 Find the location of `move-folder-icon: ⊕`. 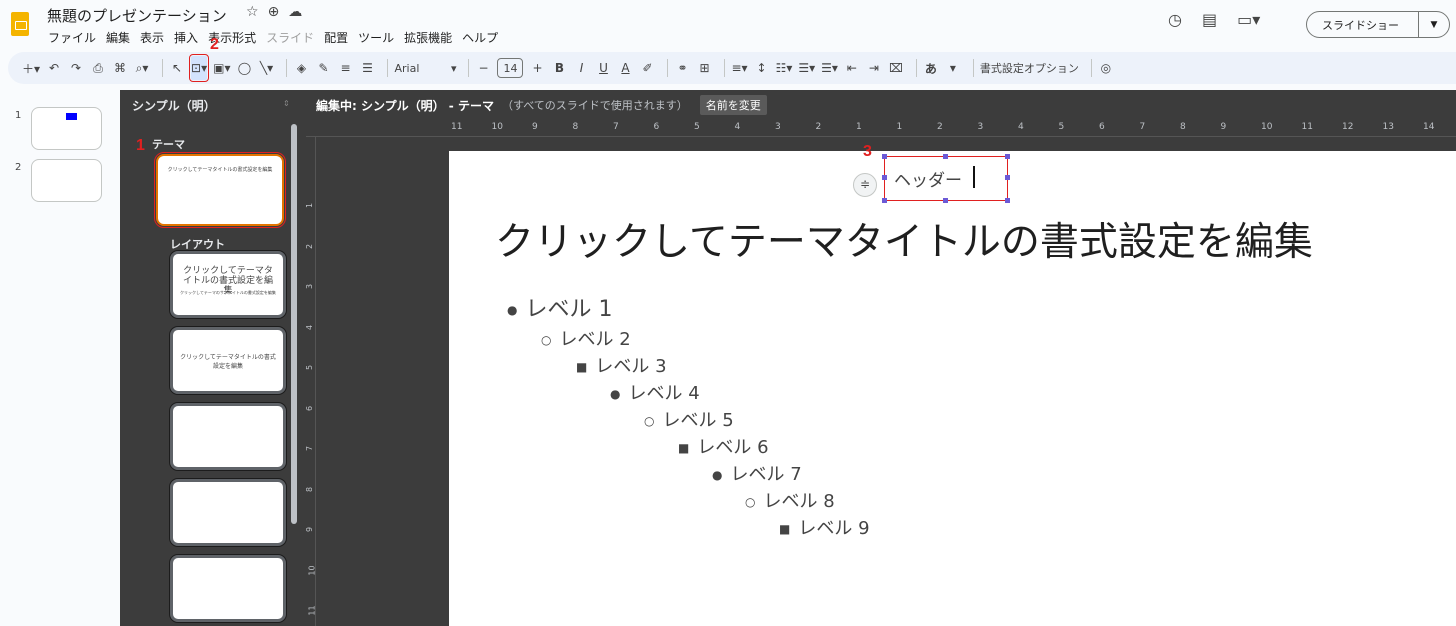

move-folder-icon: ⊕ is located at coordinates (274, 12).